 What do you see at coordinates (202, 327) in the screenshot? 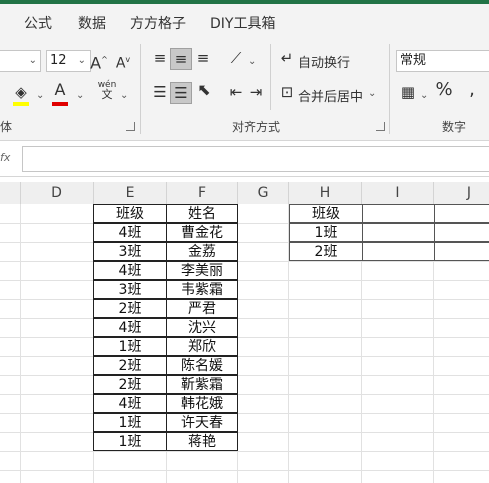
I see `table-cell-name: 沈兴` at bounding box center [202, 327].